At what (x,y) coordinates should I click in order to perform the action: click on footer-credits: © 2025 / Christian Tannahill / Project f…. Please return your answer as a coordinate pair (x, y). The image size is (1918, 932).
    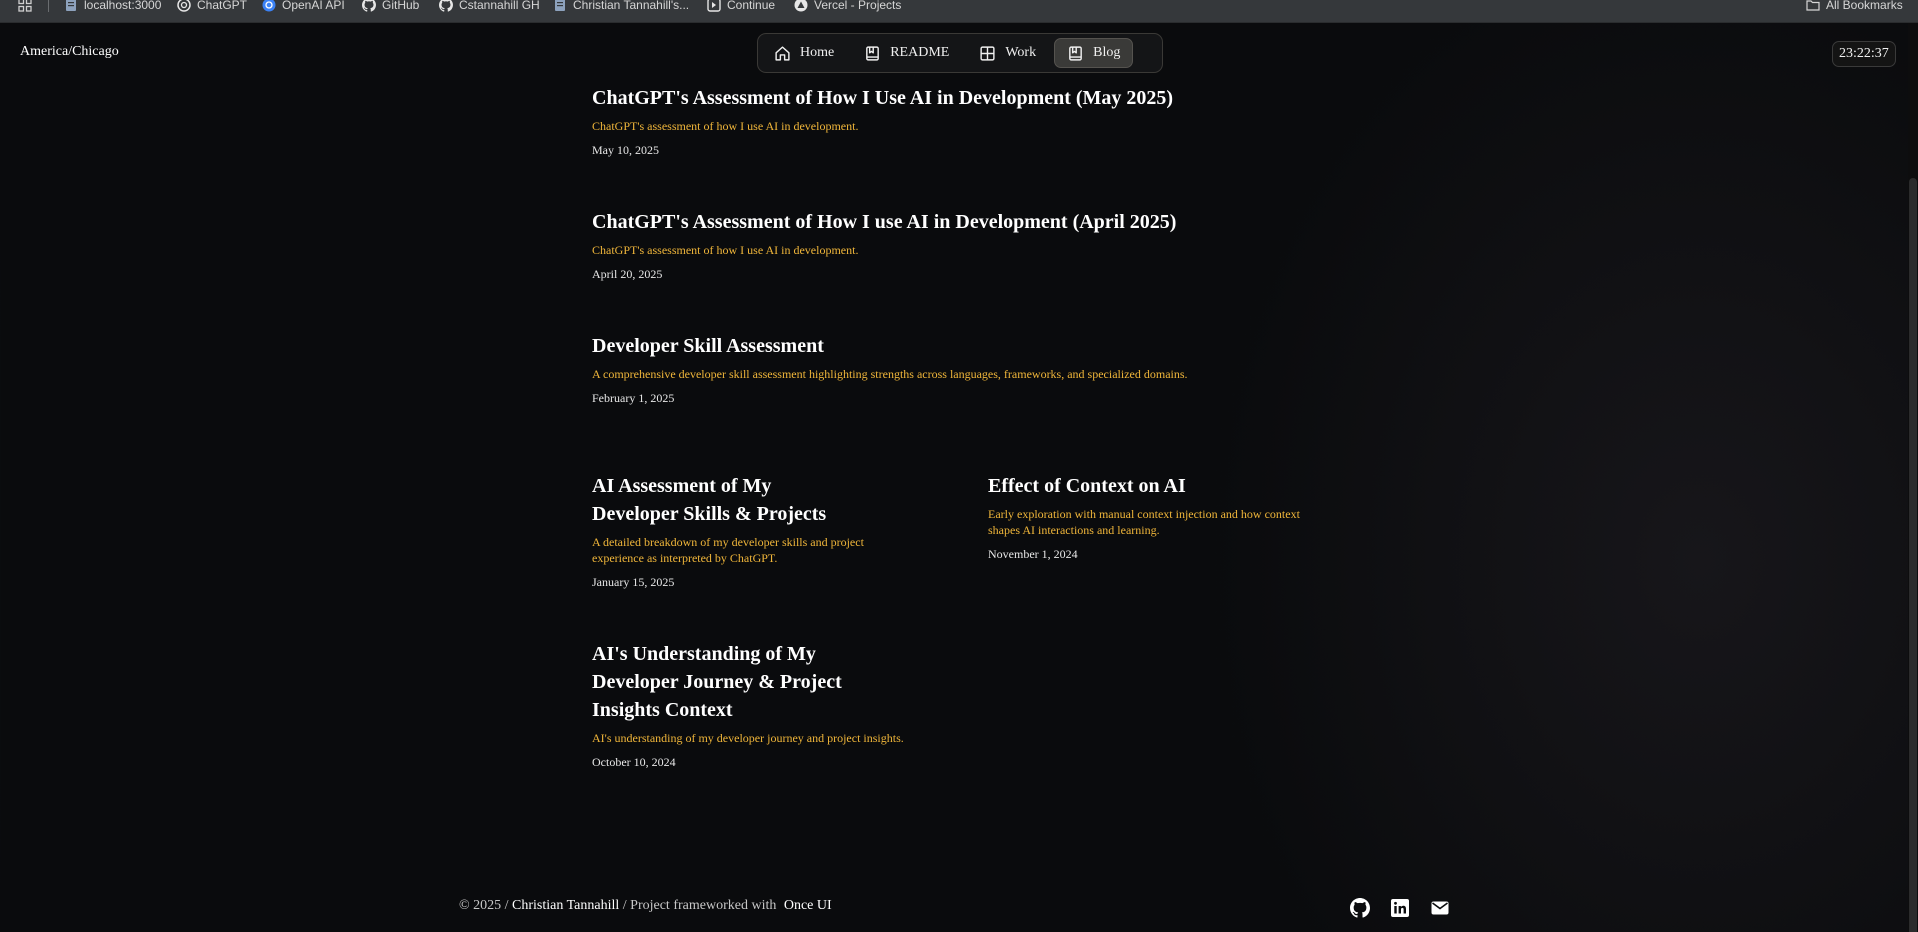
    Looking at the image, I should click on (645, 906).